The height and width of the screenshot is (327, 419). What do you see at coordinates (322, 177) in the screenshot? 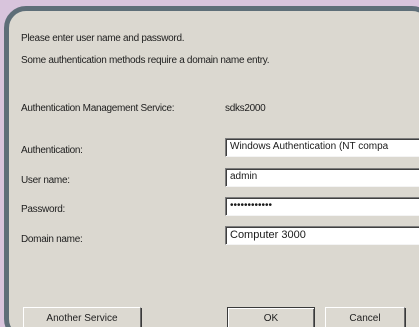
I see `username-input: admin` at bounding box center [322, 177].